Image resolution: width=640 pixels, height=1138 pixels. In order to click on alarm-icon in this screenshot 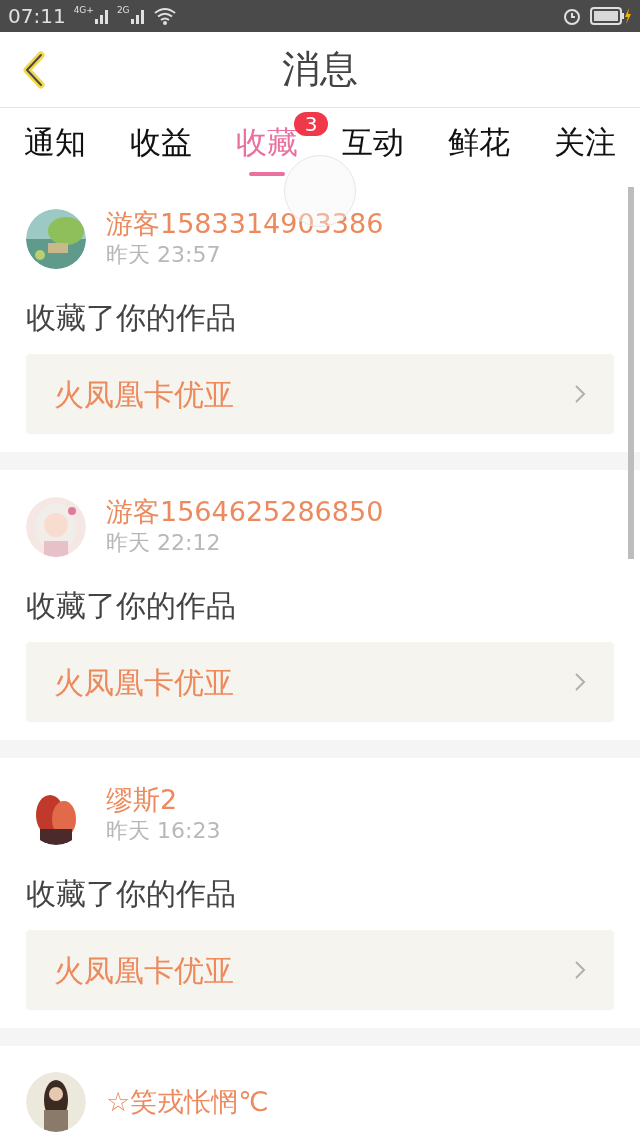, I will do `click(572, 16)`.